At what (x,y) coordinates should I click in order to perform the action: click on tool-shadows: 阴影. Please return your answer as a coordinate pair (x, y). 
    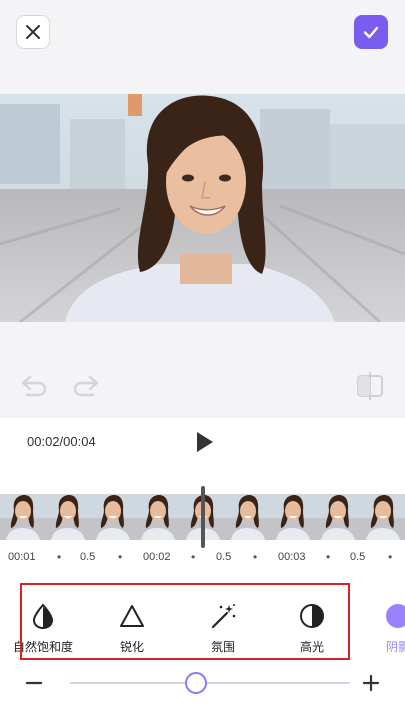
    Looking at the image, I should click on (383, 623).